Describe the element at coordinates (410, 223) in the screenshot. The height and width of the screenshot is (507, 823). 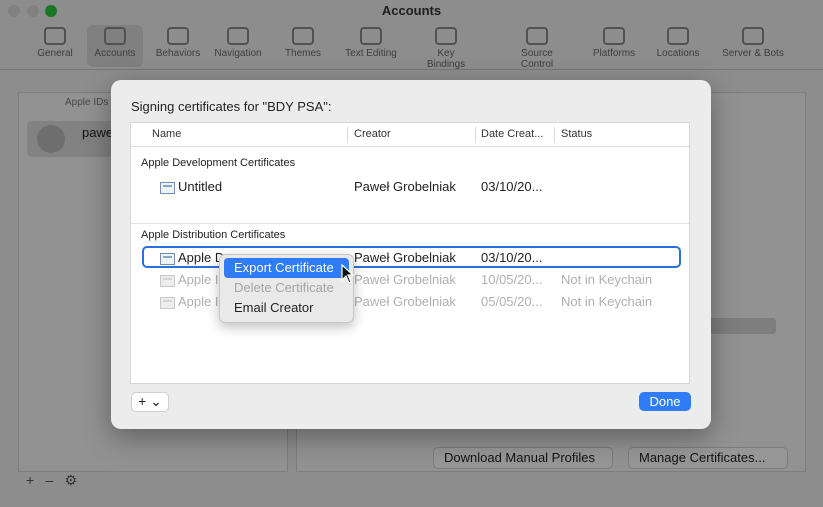
I see `group-divider` at that location.